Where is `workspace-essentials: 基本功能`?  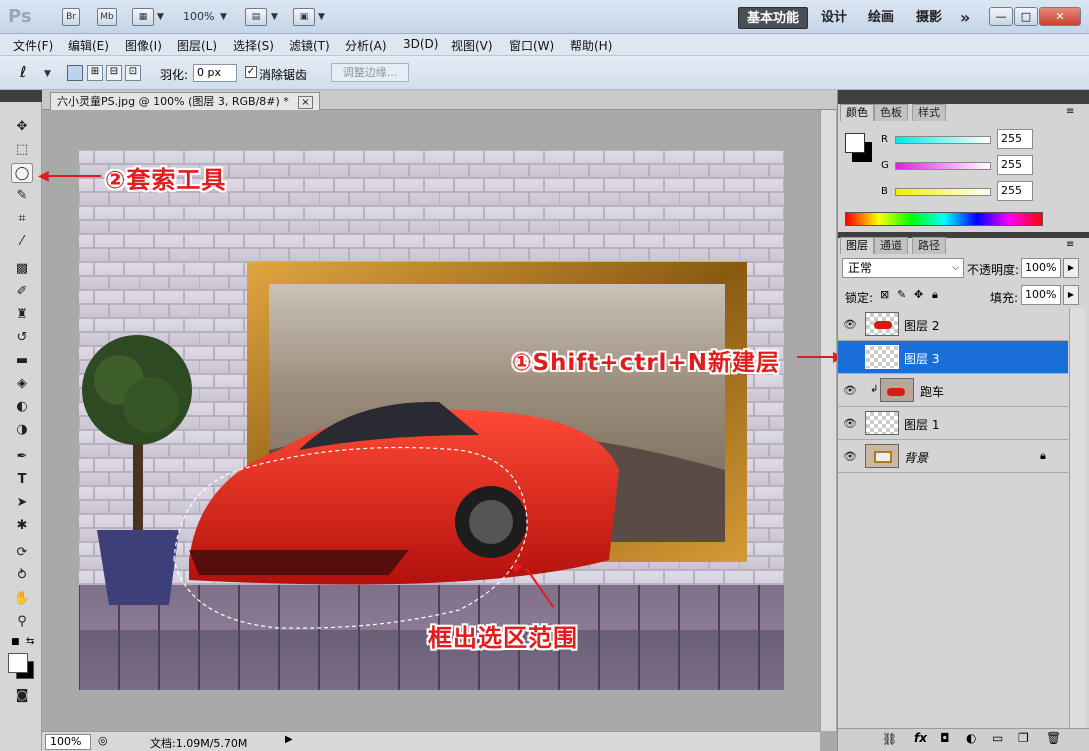
workspace-essentials: 基本功能 is located at coordinates (773, 18).